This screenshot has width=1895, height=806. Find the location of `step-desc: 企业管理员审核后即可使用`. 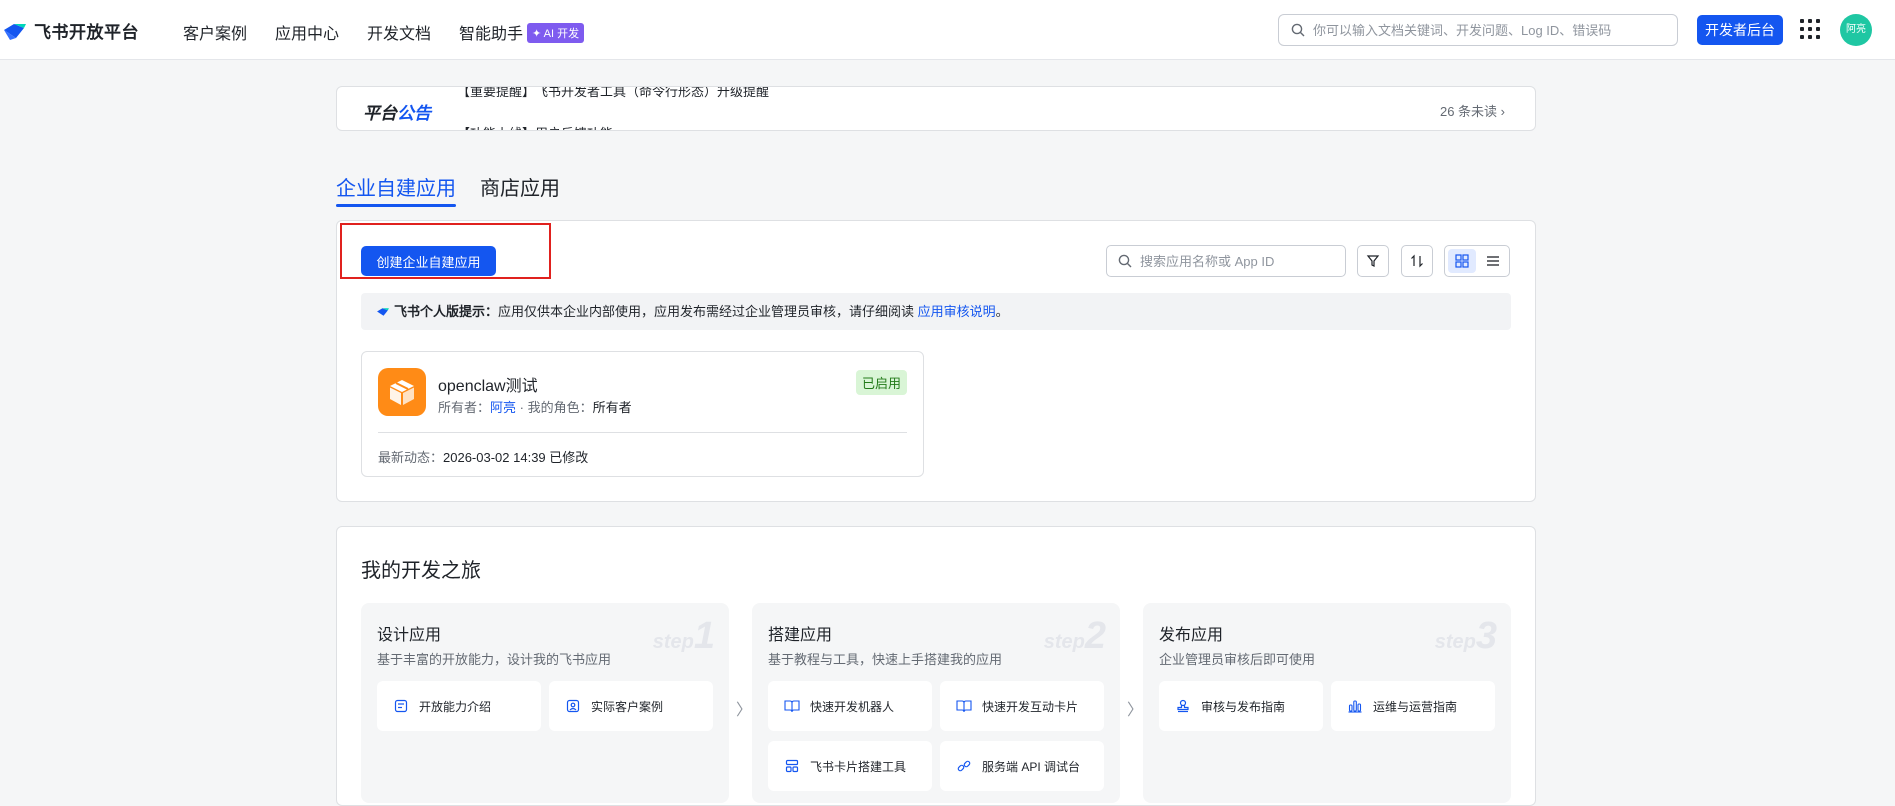

step-desc: 企业管理员审核后即可使用 is located at coordinates (1237, 659).